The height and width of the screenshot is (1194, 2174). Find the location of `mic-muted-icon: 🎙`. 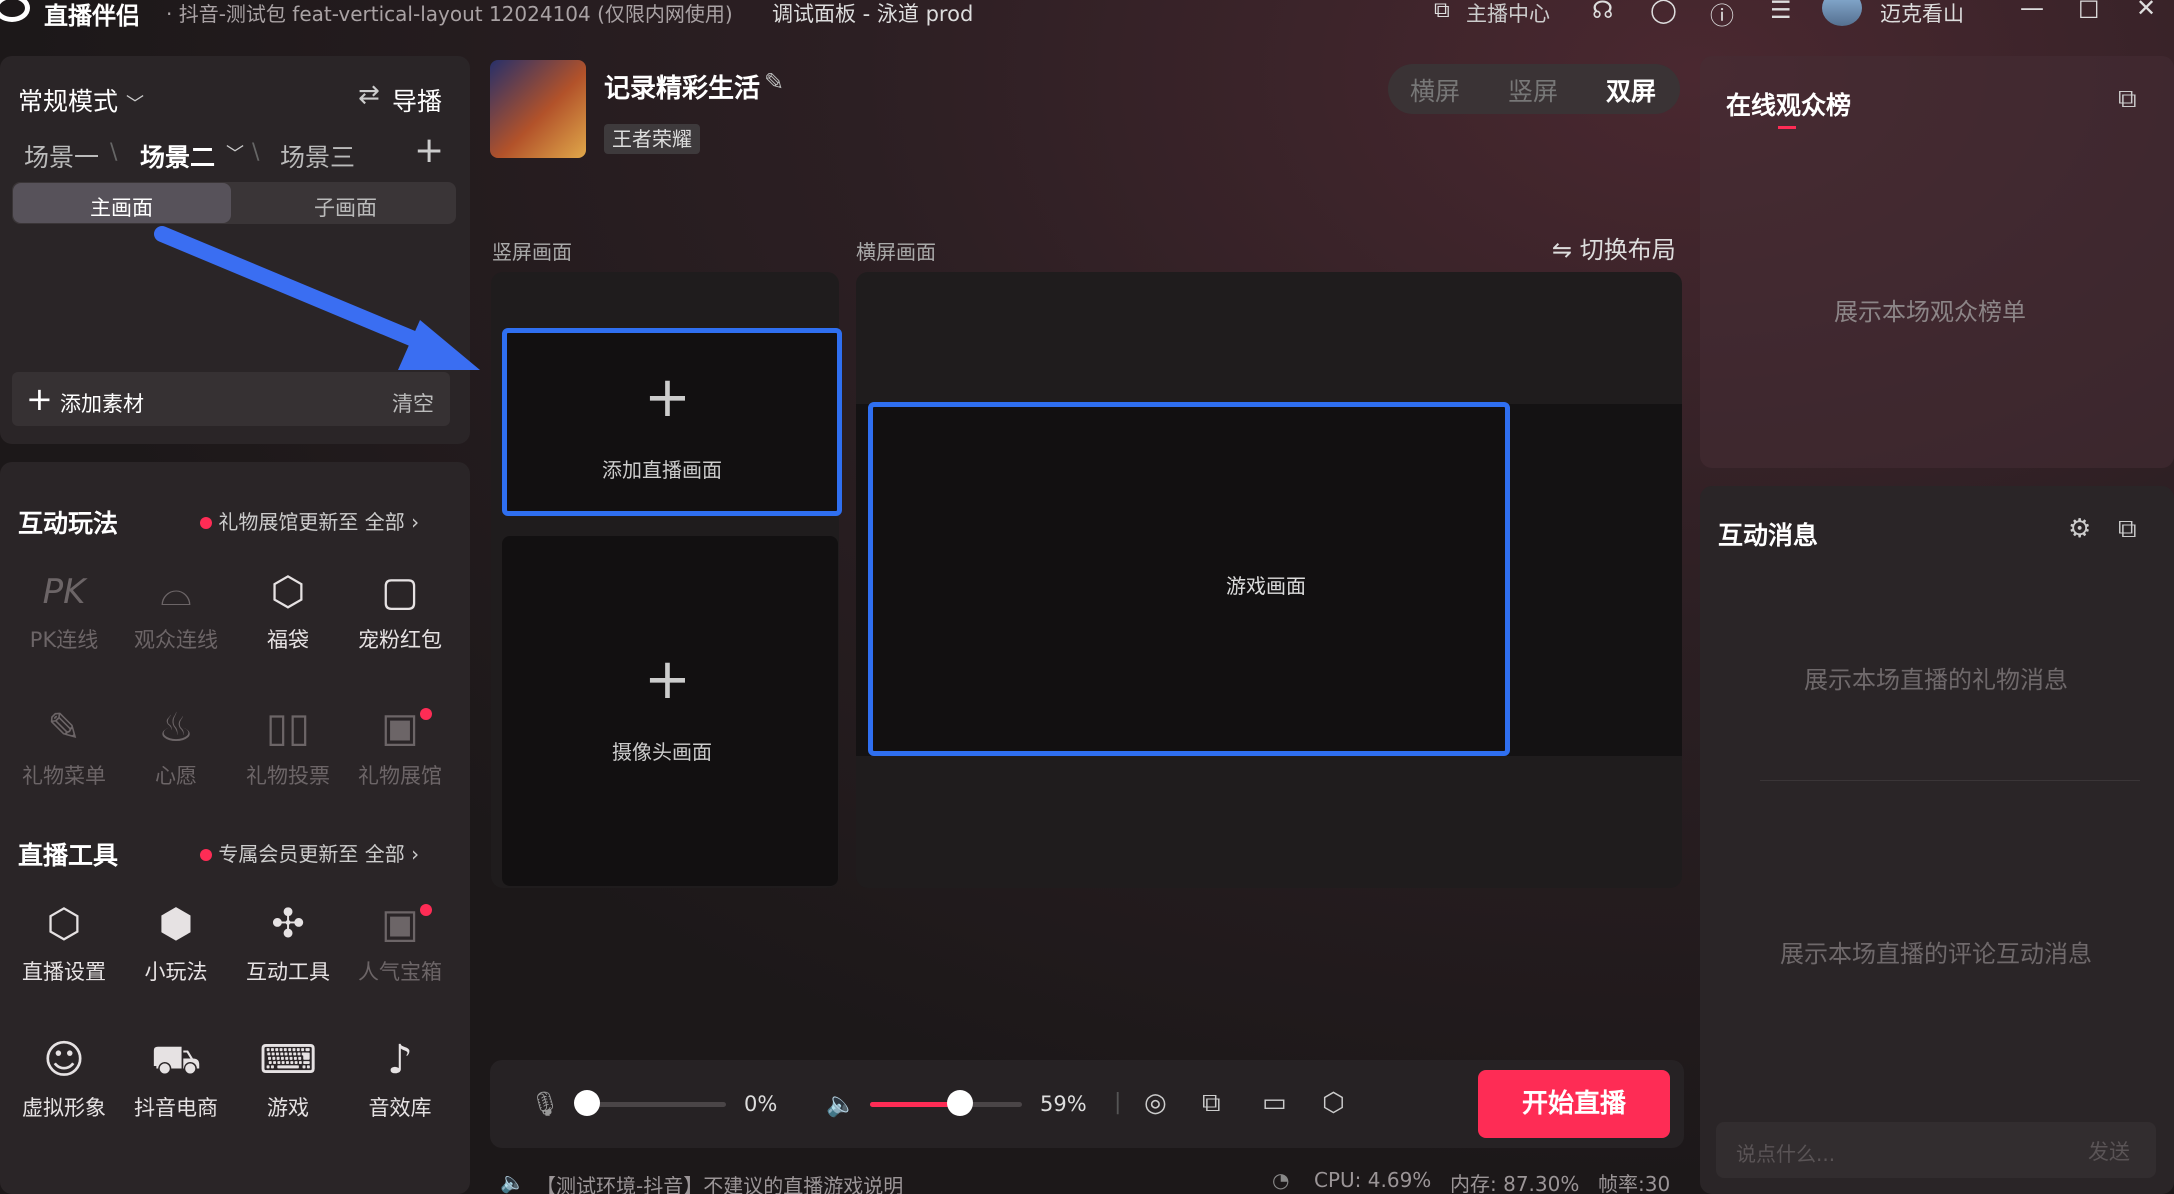

mic-muted-icon: 🎙 is located at coordinates (545, 1104).